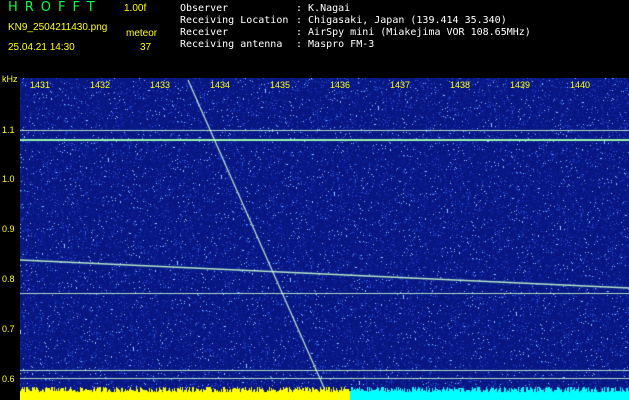 Image resolution: width=629 pixels, height=400 pixels. Describe the element at coordinates (220, 85) in the screenshot. I see `x-tick-label: 1434` at that location.